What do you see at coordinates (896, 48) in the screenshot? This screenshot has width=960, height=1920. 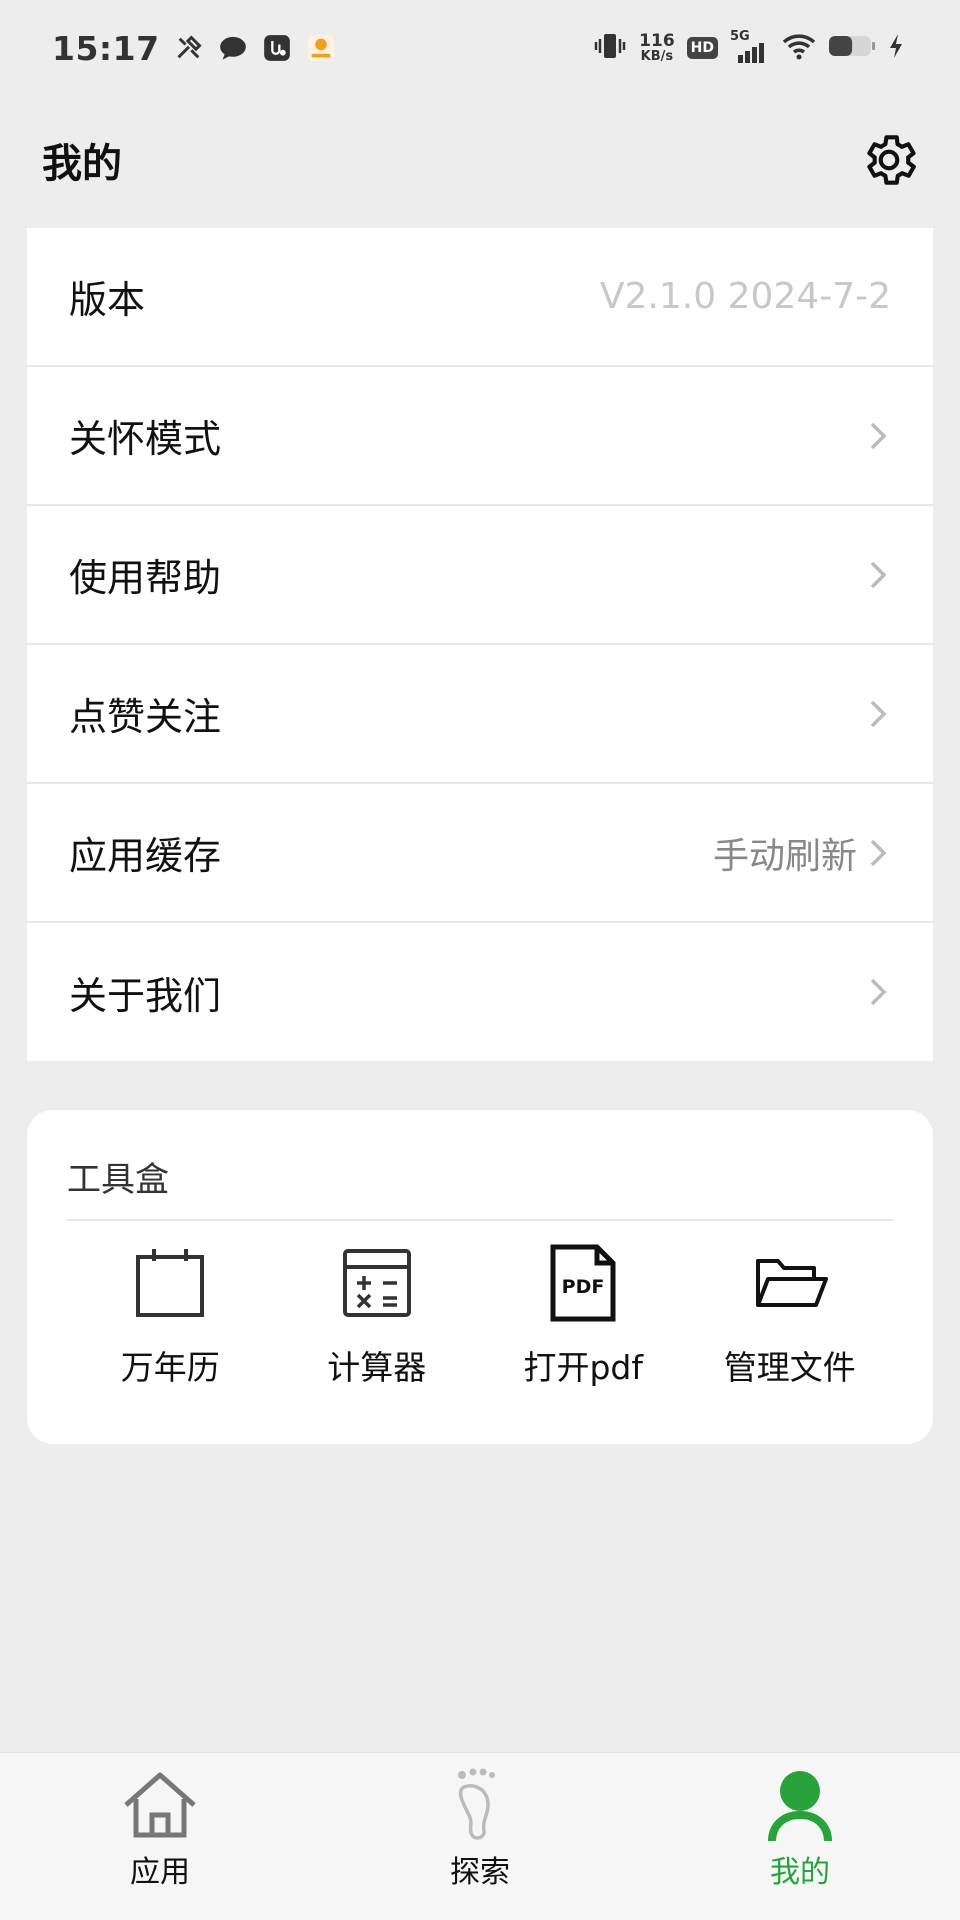 I see `charging-icon` at bounding box center [896, 48].